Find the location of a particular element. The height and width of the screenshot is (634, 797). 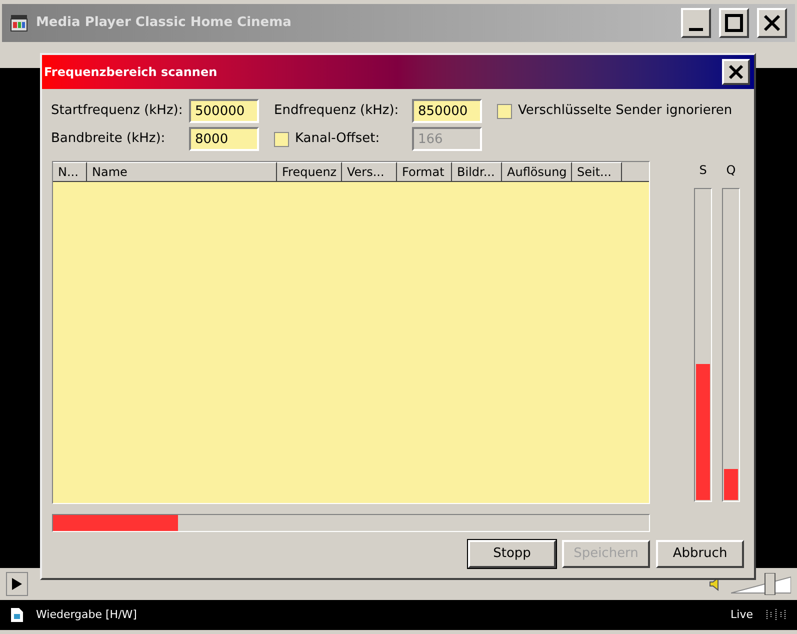

checkbox is located at coordinates (504, 111).